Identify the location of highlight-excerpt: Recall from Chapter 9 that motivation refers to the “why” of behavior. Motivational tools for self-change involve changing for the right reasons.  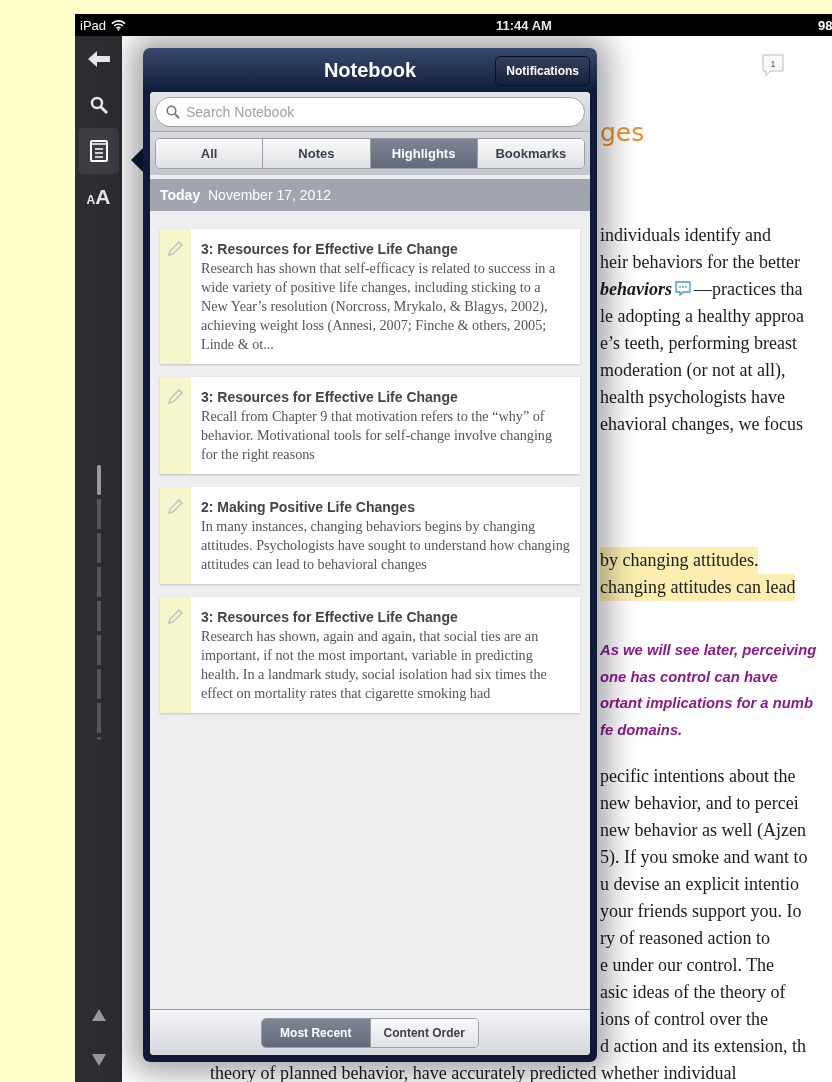
(377, 435).